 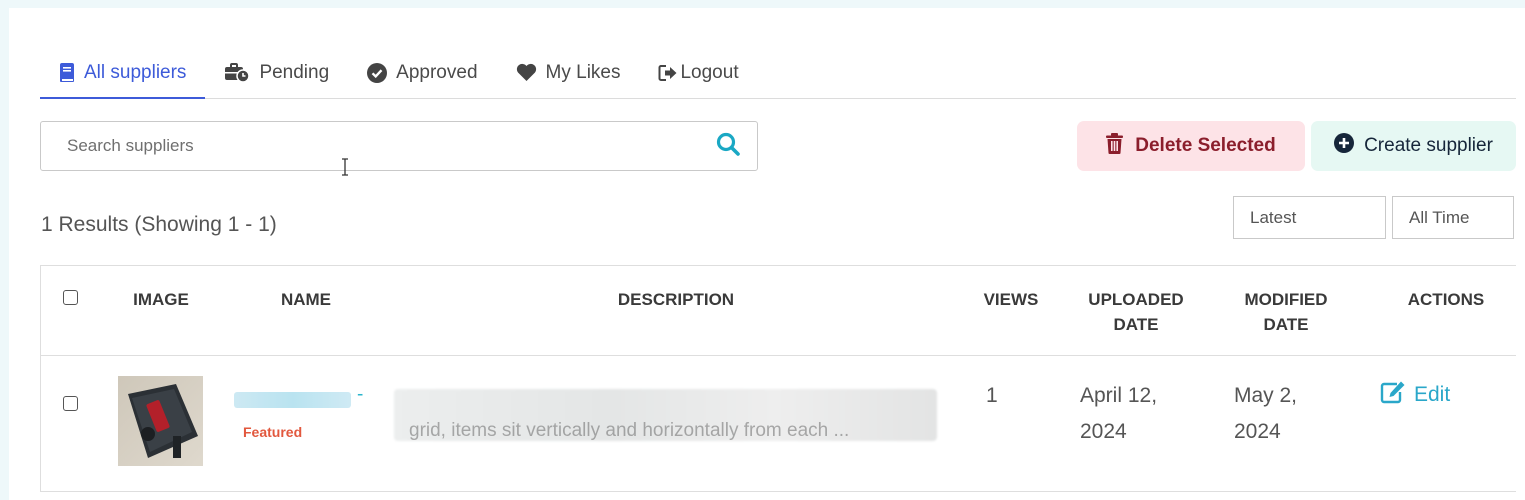 I want to click on tab-approved: Approved, so click(x=422, y=72).